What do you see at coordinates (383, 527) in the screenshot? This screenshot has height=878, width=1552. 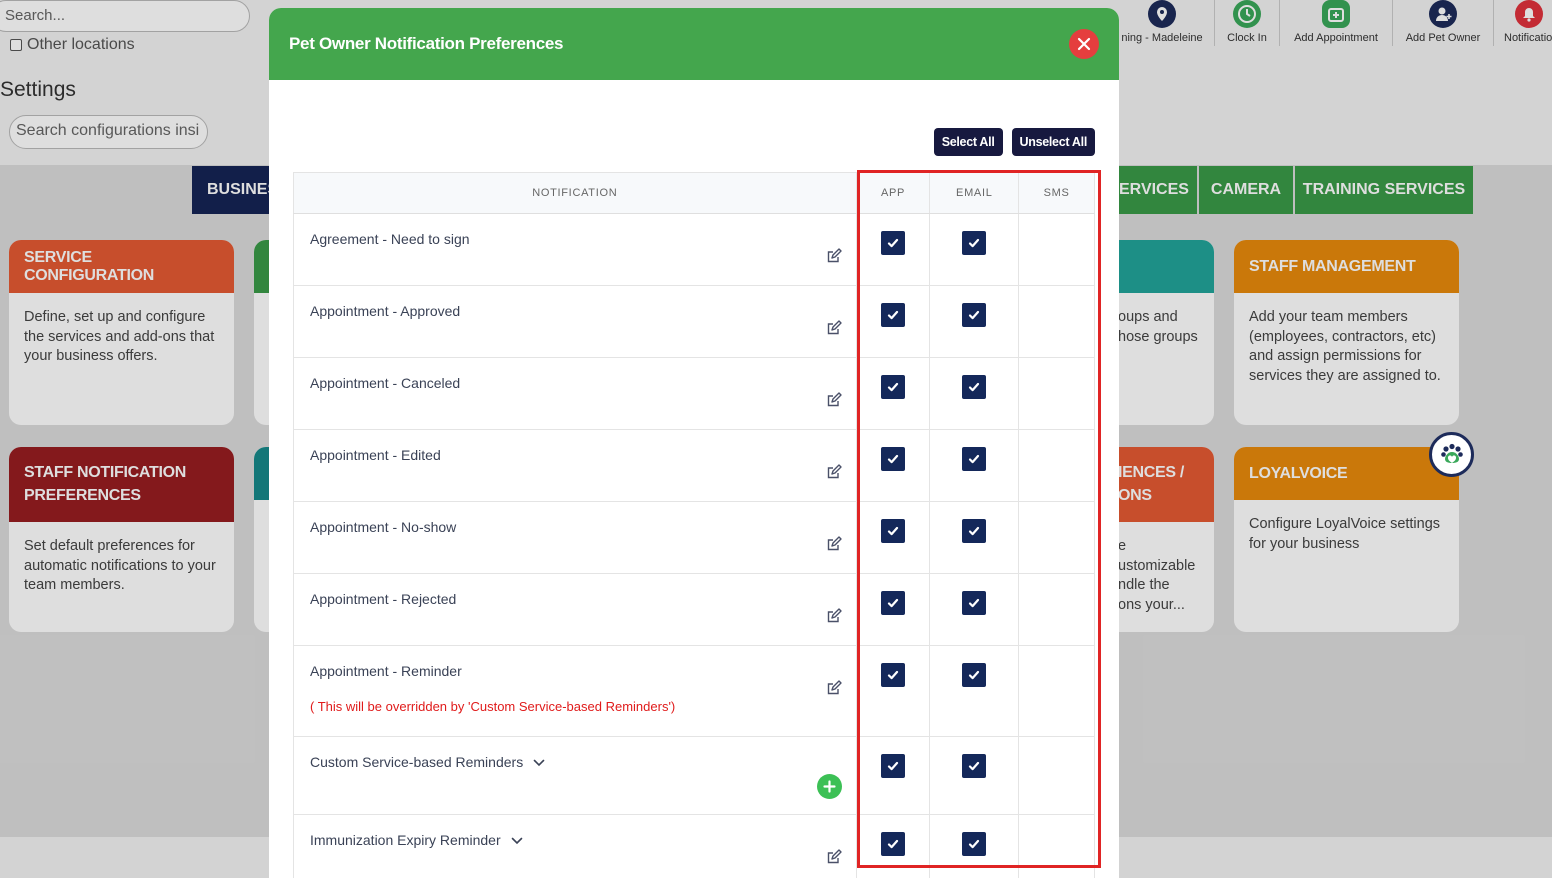 I see `notification-name: Appointment - No-show` at bounding box center [383, 527].